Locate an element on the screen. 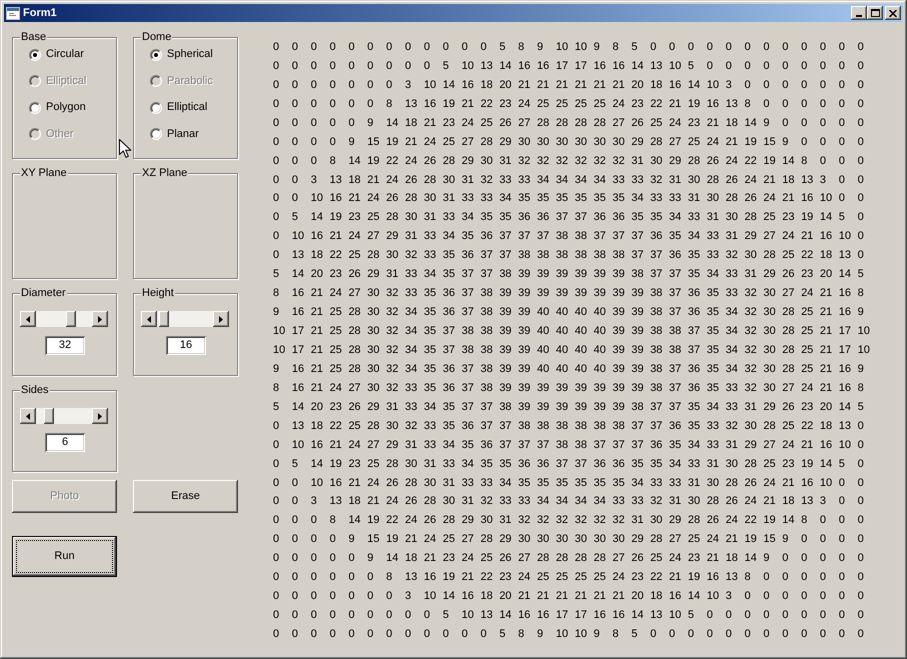 This screenshot has height=659, width=907. radio-option: Circular is located at coordinates (56, 54).